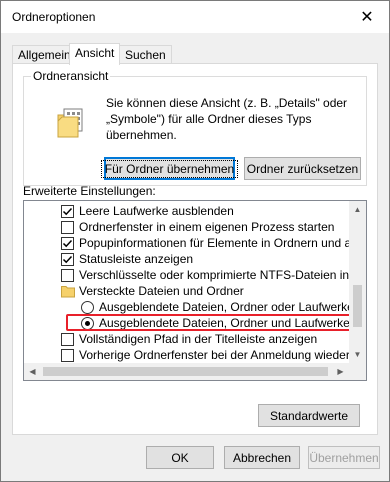 This screenshot has height=482, width=390. I want to click on apply-to-folders-button: Für Ordner übernehmen, so click(169, 168).